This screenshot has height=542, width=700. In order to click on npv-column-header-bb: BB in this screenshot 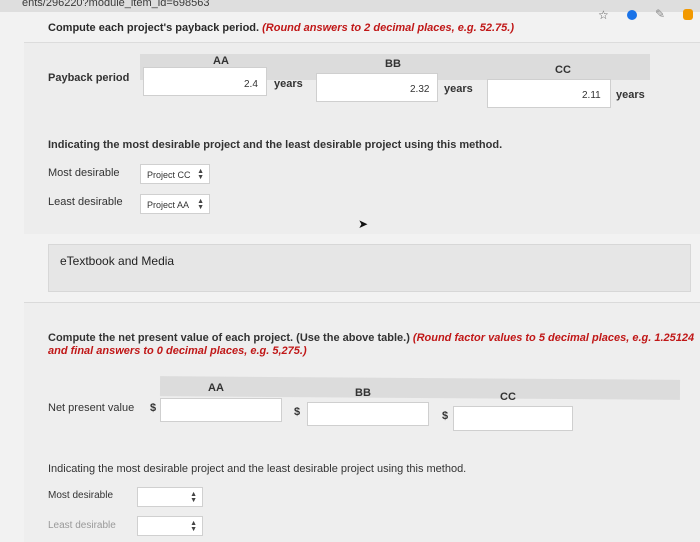, I will do `click(363, 393)`.